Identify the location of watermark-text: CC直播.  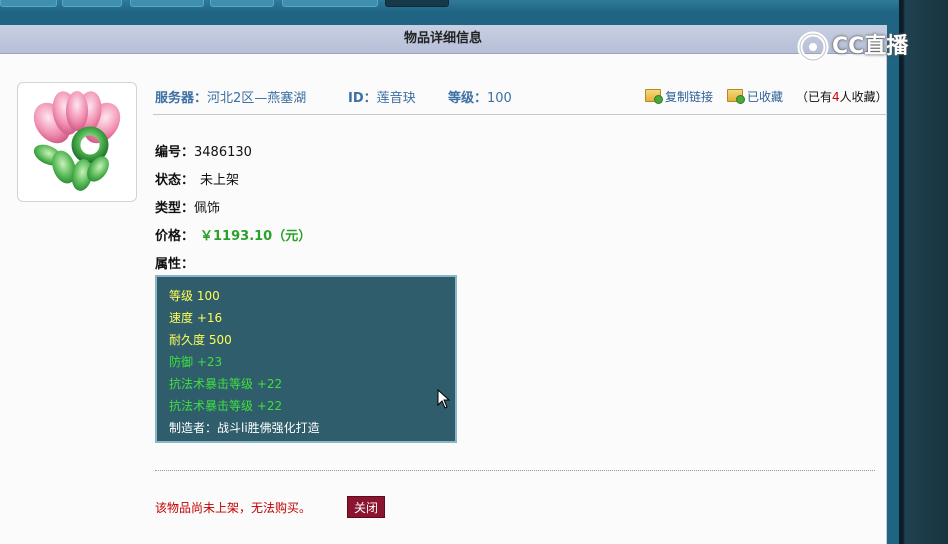
(870, 46).